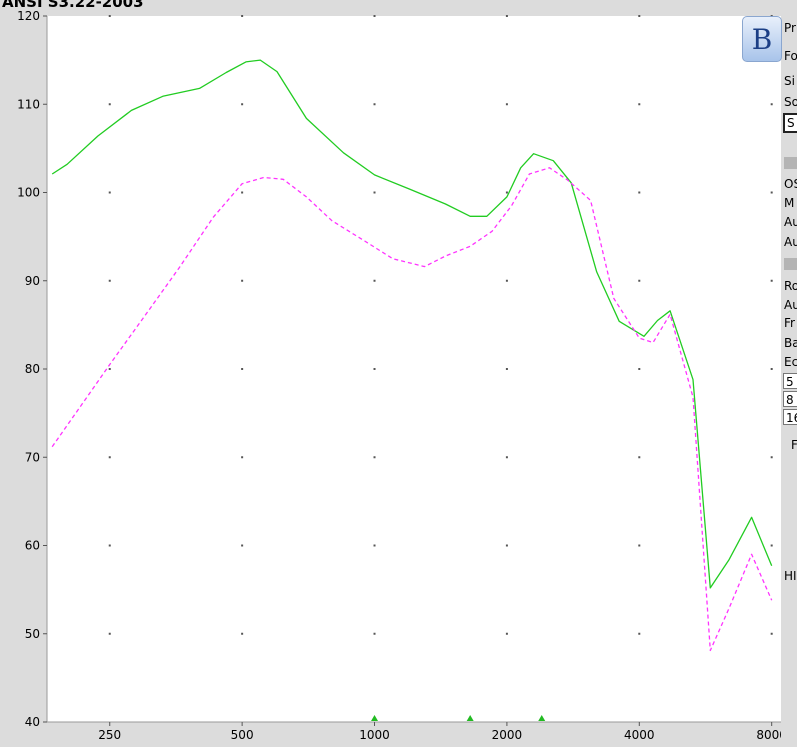  I want to click on y-tick-label: 110, so click(28, 104).